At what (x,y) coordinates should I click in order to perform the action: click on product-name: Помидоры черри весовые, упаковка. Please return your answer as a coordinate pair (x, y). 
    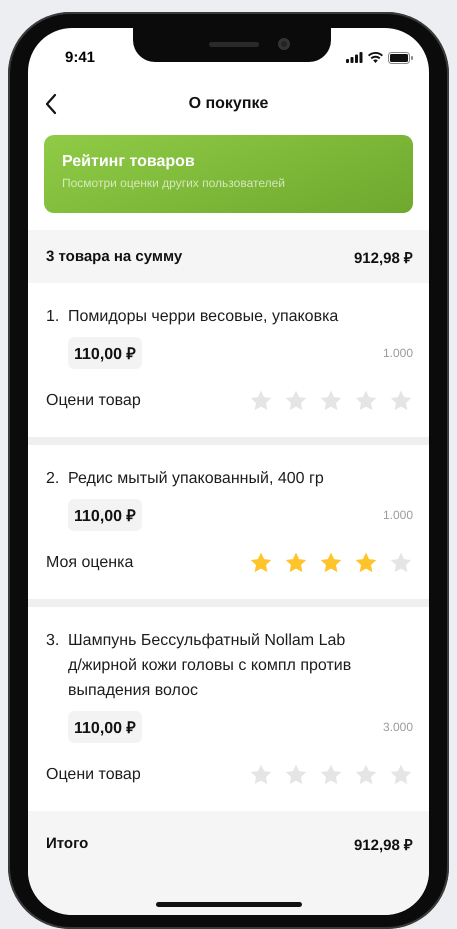
    Looking at the image, I should click on (203, 317).